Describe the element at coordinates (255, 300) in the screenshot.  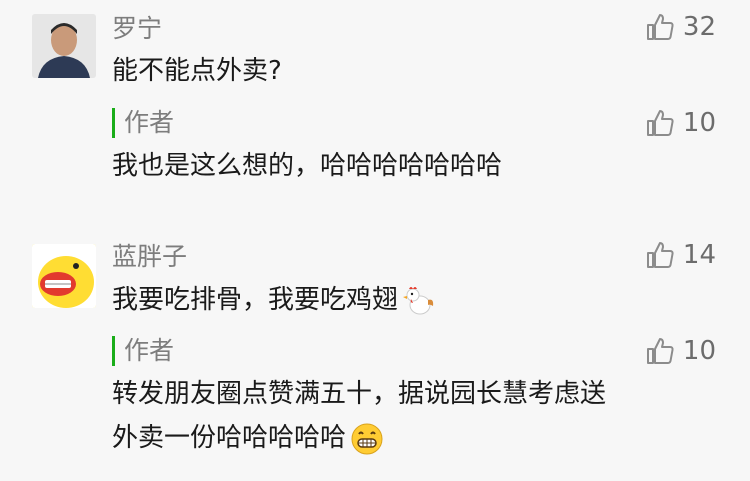
I see `comment-text-content: 我要吃排骨，我要吃鸡翅` at that location.